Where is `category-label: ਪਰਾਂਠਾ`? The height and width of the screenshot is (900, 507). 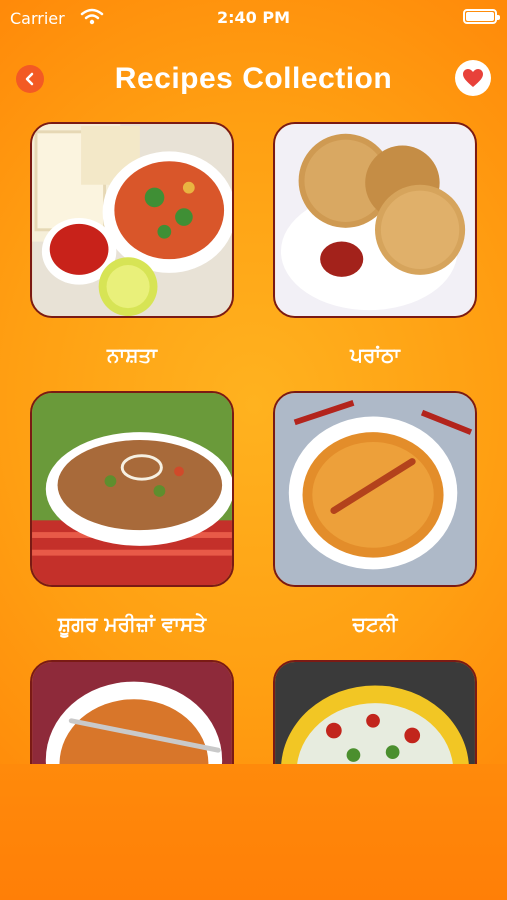
category-label: ਪਰਾਂਠਾ is located at coordinates (375, 355).